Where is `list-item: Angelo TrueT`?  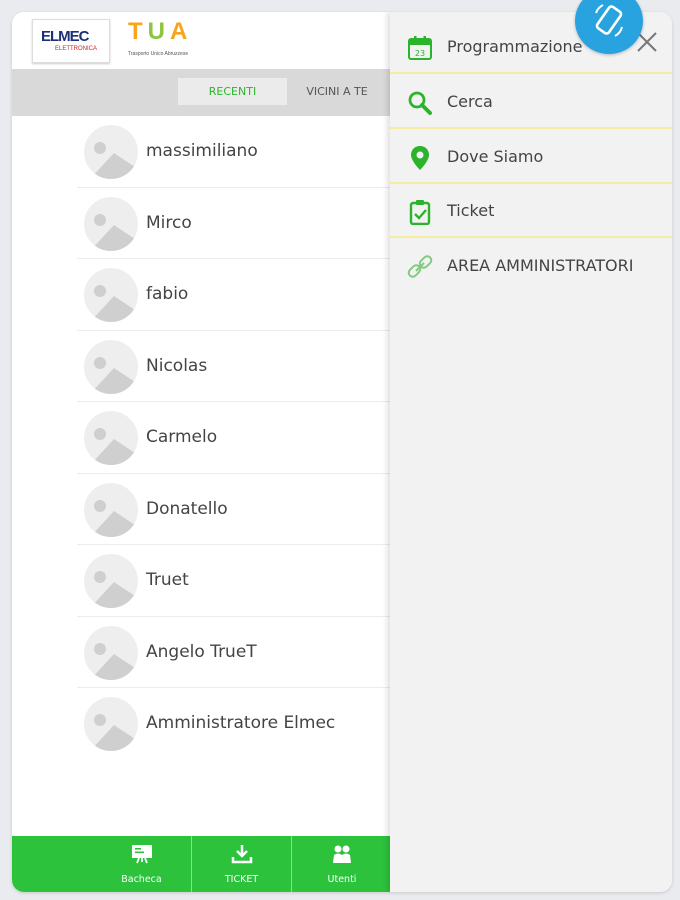 list-item: Angelo TrueT is located at coordinates (202, 652).